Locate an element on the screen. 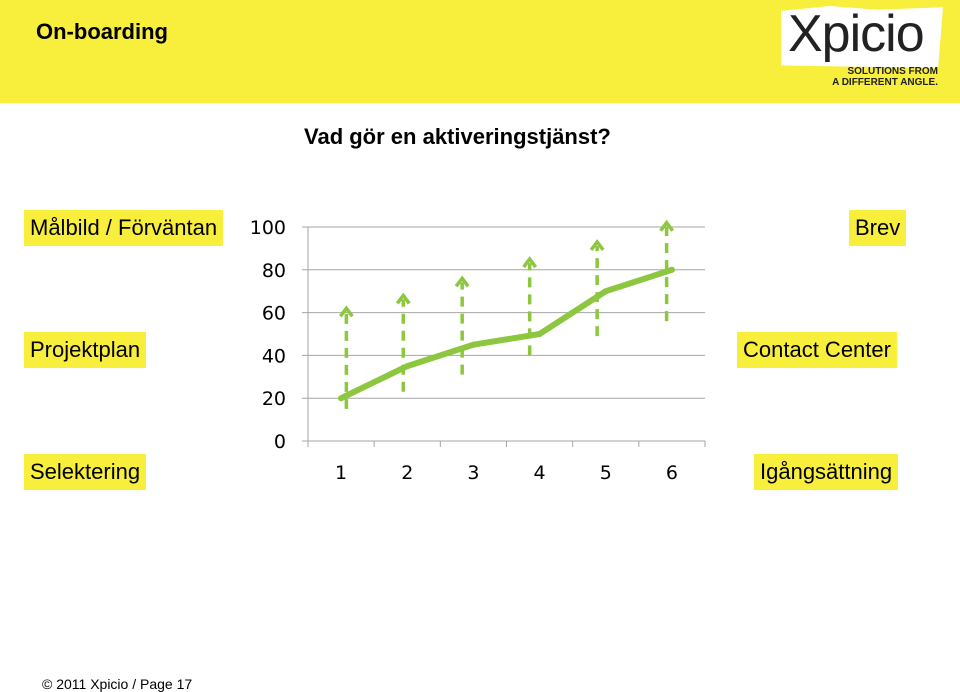 Image resolution: width=960 pixels, height=692 pixels. x-tick-label: 6 is located at coordinates (672, 473).